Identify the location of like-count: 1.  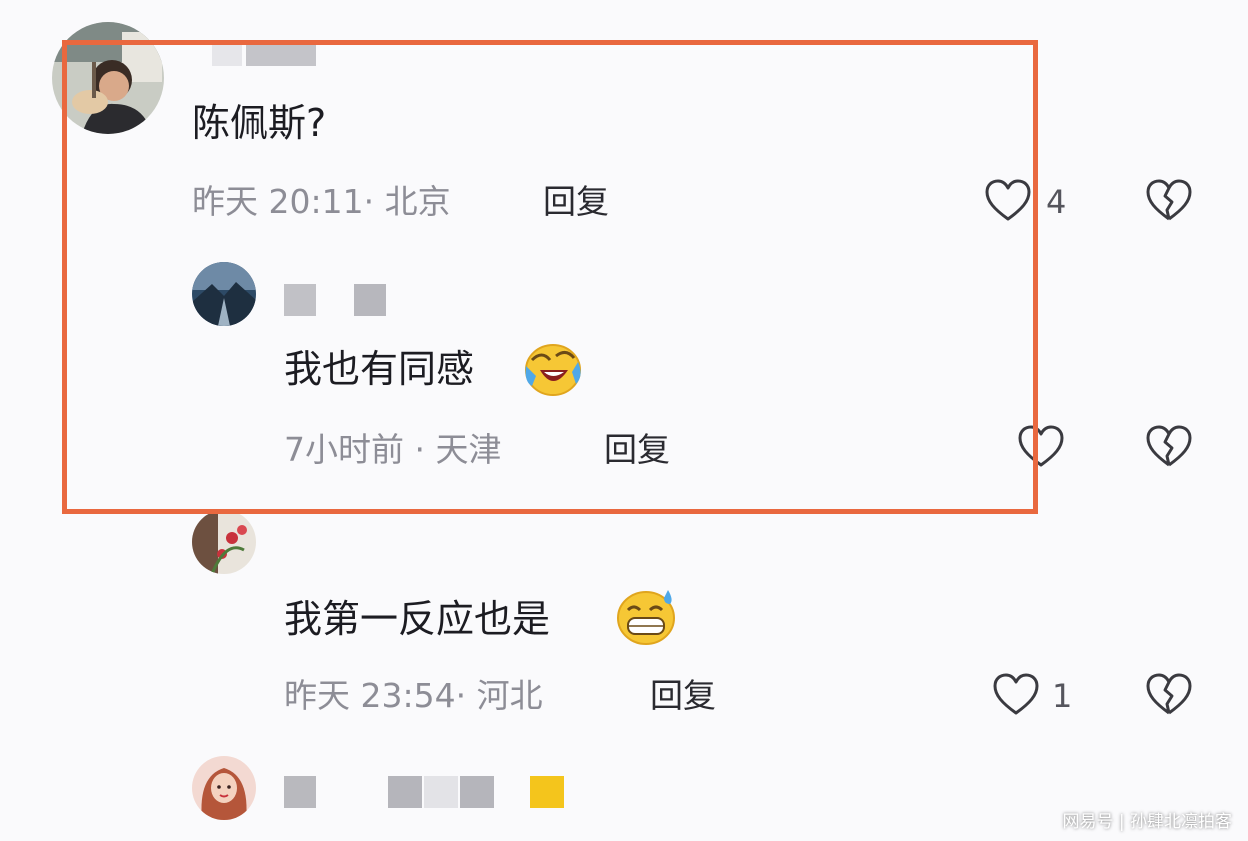
(1062, 696).